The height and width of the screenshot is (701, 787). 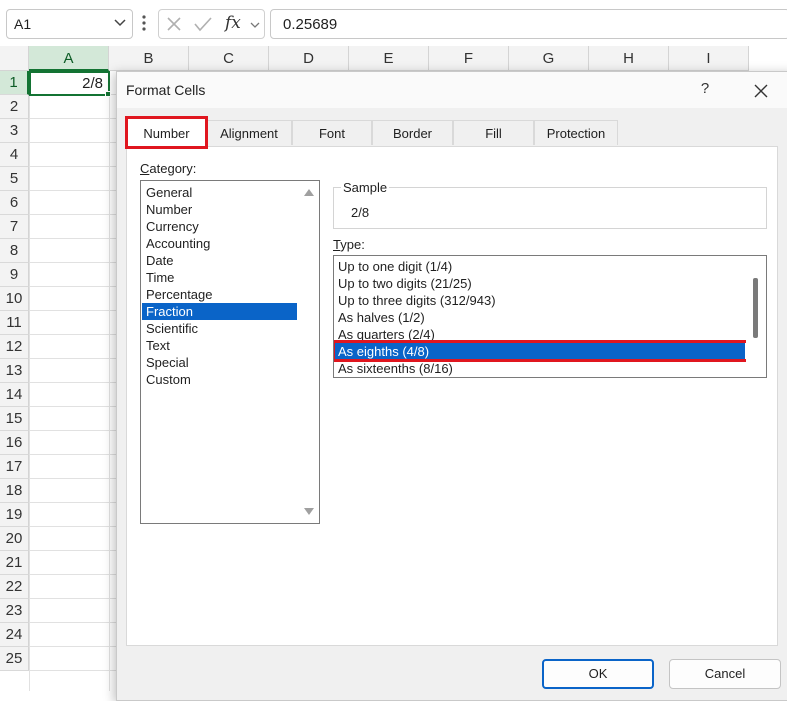 I want to click on formula-input: 0.25689, so click(x=528, y=24).